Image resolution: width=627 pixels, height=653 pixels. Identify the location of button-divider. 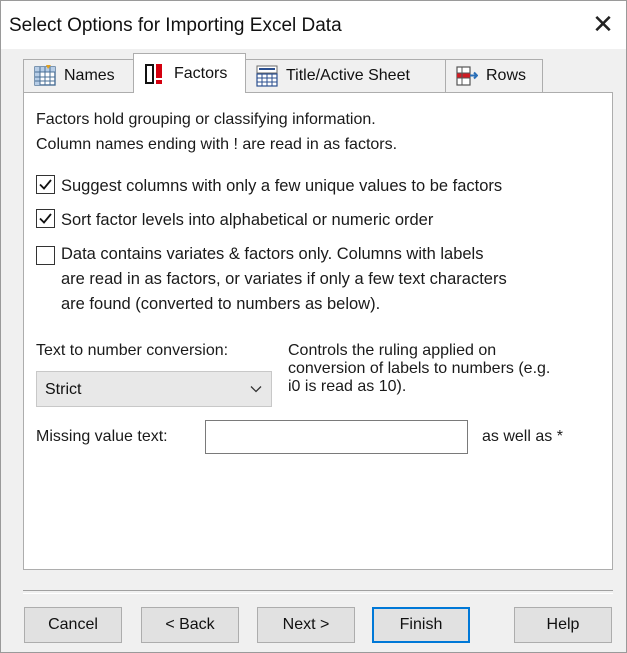
(318, 592).